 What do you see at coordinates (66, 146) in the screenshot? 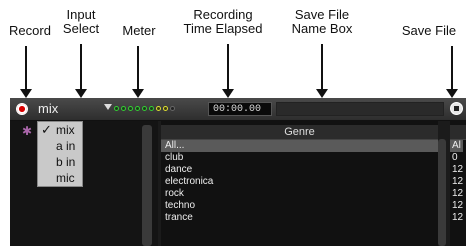
I see `menu-item-label: a in` at bounding box center [66, 146].